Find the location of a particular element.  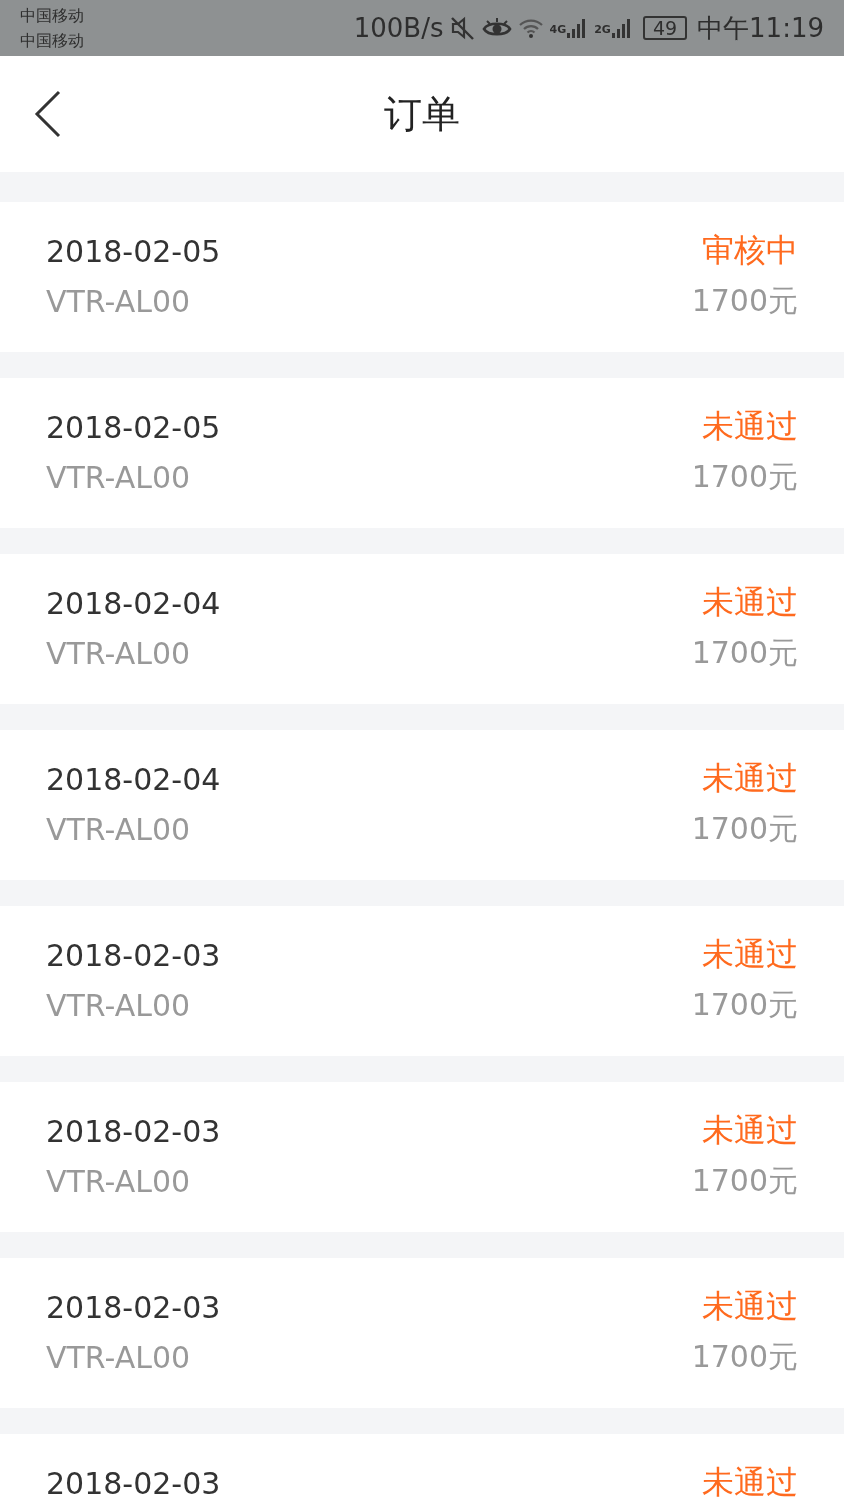

battery-level: 49 is located at coordinates (665, 28).